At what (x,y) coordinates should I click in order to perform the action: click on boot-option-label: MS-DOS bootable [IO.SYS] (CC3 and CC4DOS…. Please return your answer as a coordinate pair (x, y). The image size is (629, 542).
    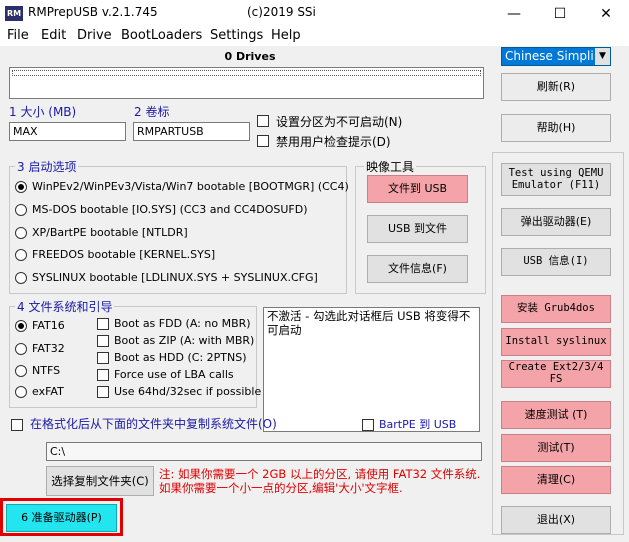
    Looking at the image, I should click on (170, 209).